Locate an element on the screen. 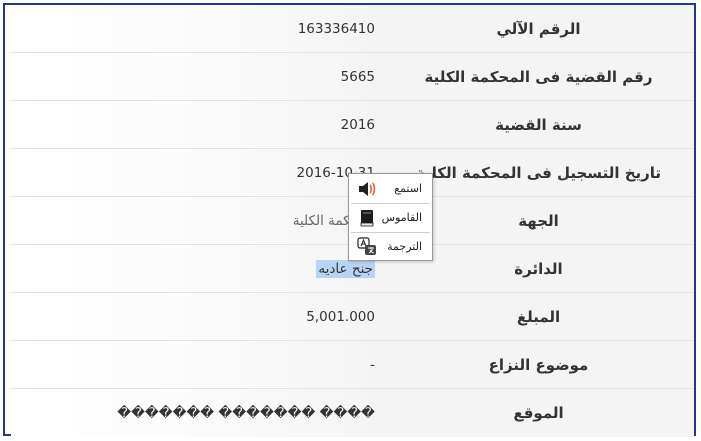  menu-item-listen: استمع is located at coordinates (390, 188).